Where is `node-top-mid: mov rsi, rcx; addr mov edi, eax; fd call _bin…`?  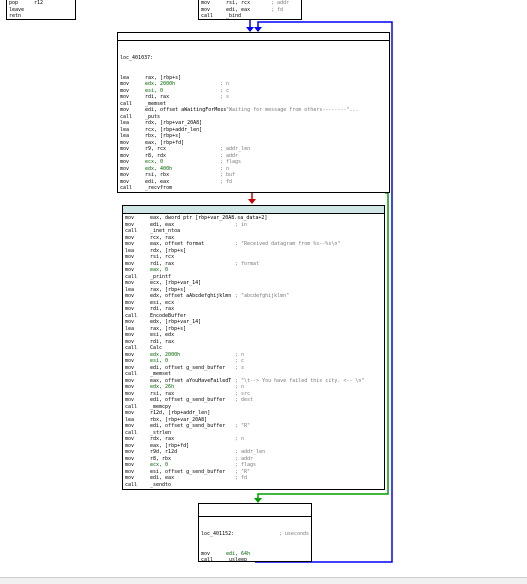
node-top-mid: mov rsi, rcx; addr mov edi, eax; fd call _bin… is located at coordinates (250, 10).